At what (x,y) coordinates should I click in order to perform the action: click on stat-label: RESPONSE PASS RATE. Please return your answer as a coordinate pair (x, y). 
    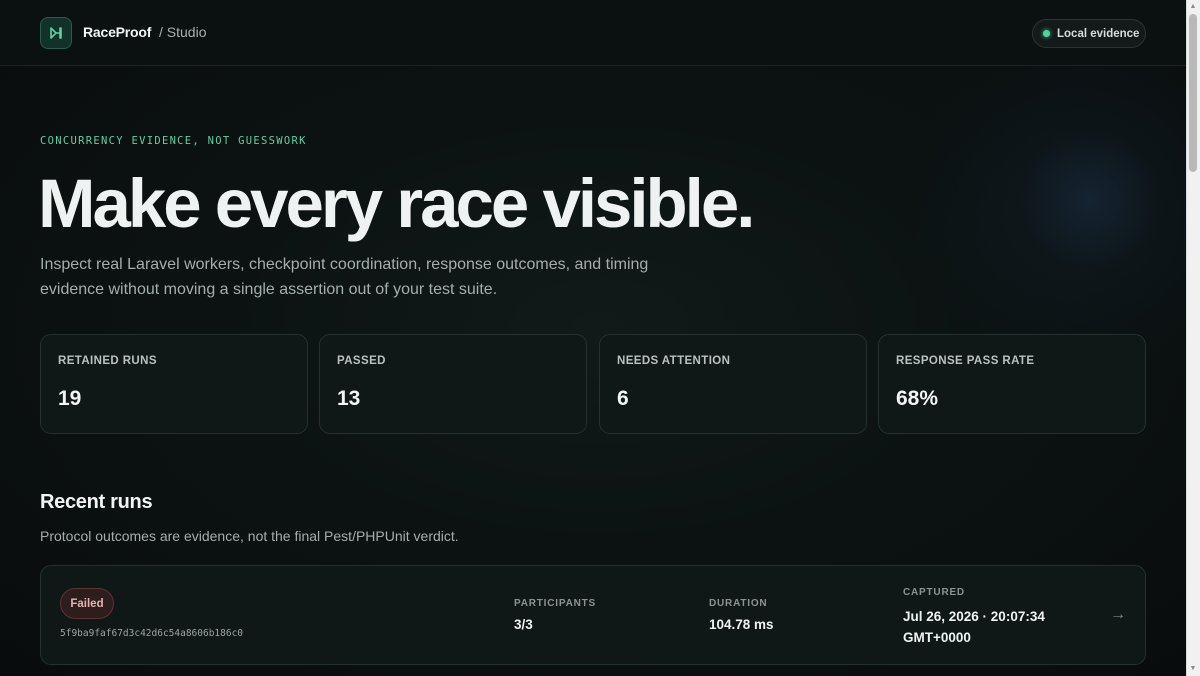
    Looking at the image, I should click on (965, 361).